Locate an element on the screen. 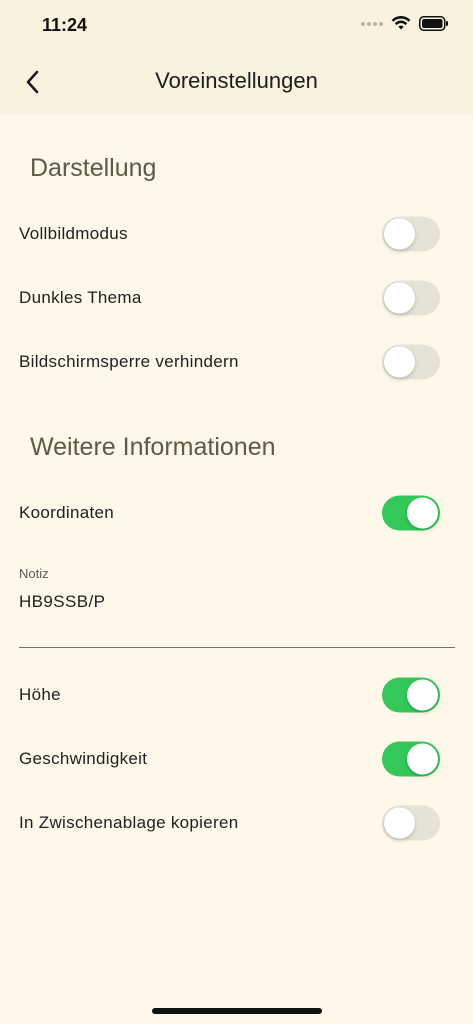  speed-toggle is located at coordinates (411, 759).